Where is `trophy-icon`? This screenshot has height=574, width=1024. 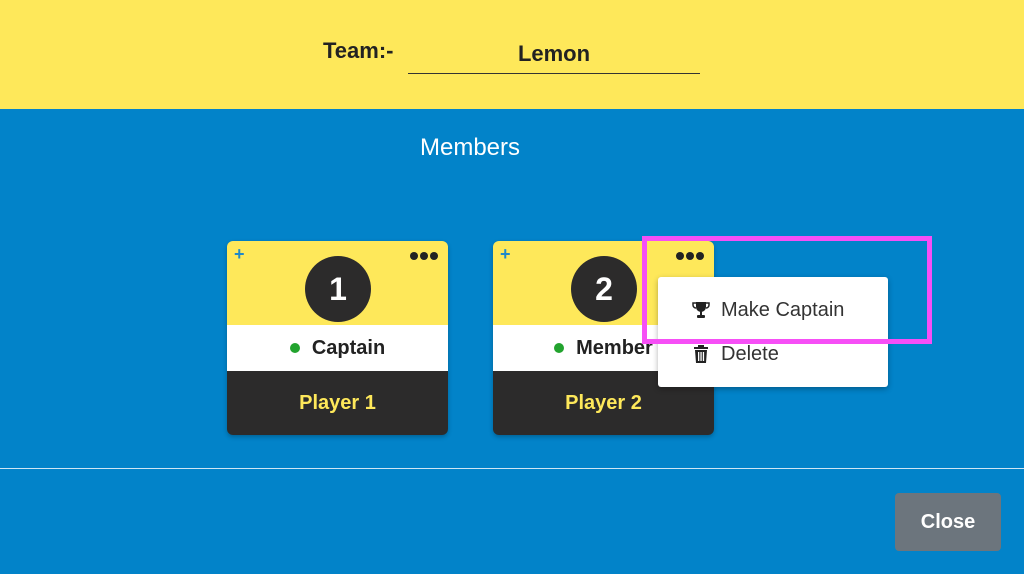 trophy-icon is located at coordinates (701, 310).